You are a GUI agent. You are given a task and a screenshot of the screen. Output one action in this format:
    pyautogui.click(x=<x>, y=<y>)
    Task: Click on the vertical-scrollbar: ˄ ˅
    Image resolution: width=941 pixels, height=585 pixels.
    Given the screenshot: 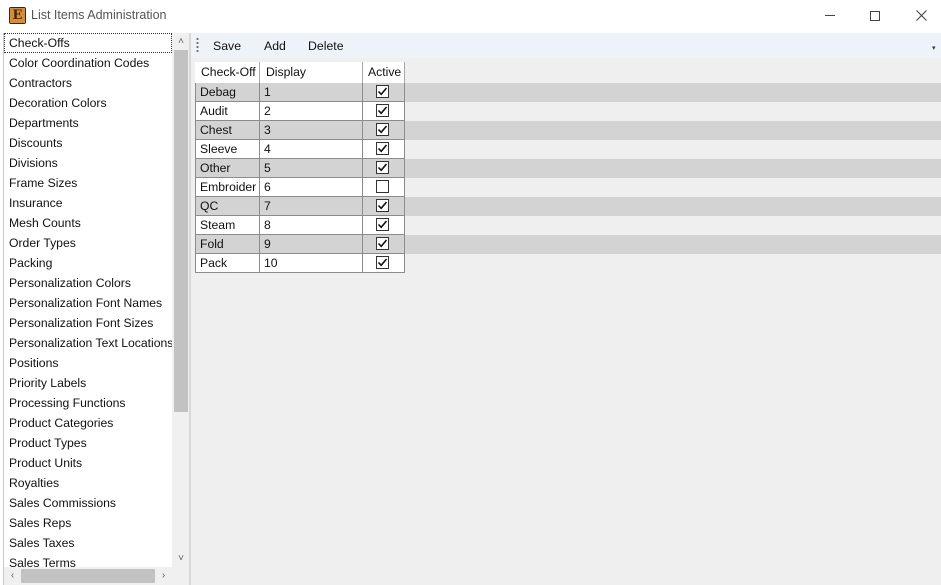 What is the action you would take?
    pyautogui.click(x=181, y=300)
    